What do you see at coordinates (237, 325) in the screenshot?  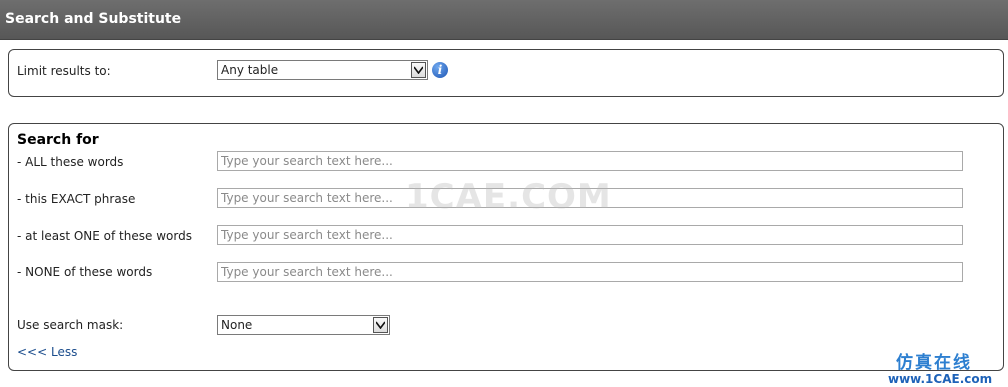 I see `search-mask-value: None` at bounding box center [237, 325].